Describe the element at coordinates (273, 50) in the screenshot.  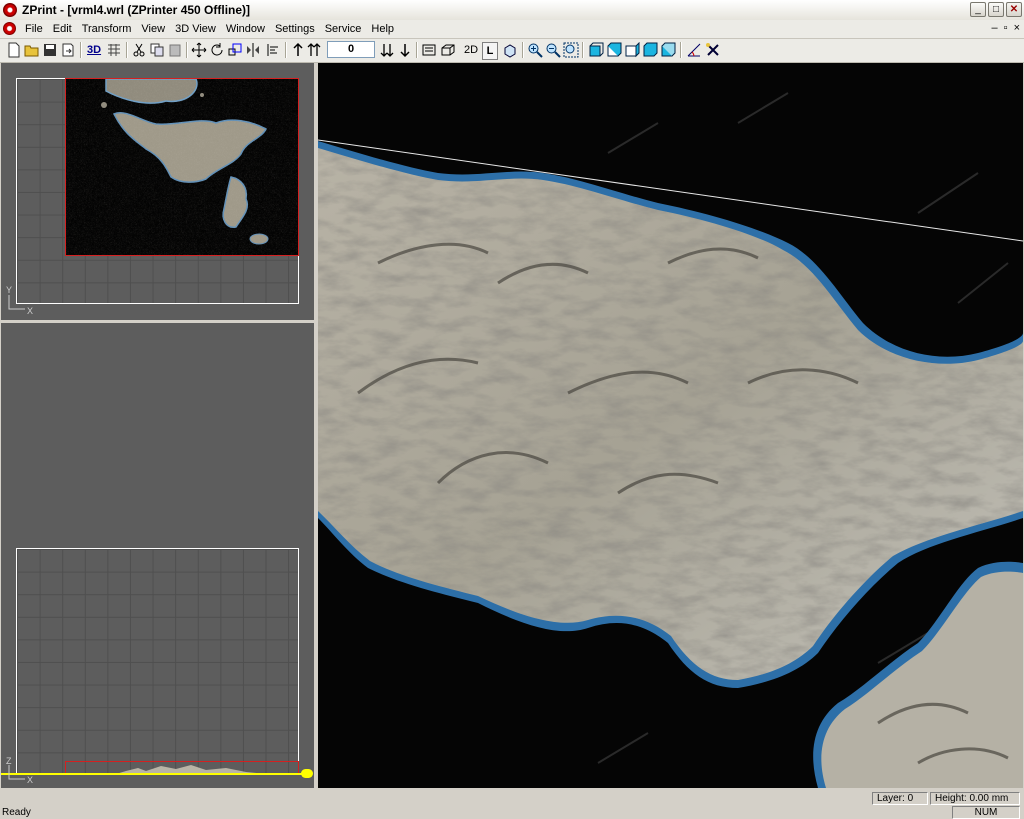
I see `align-icon` at that location.